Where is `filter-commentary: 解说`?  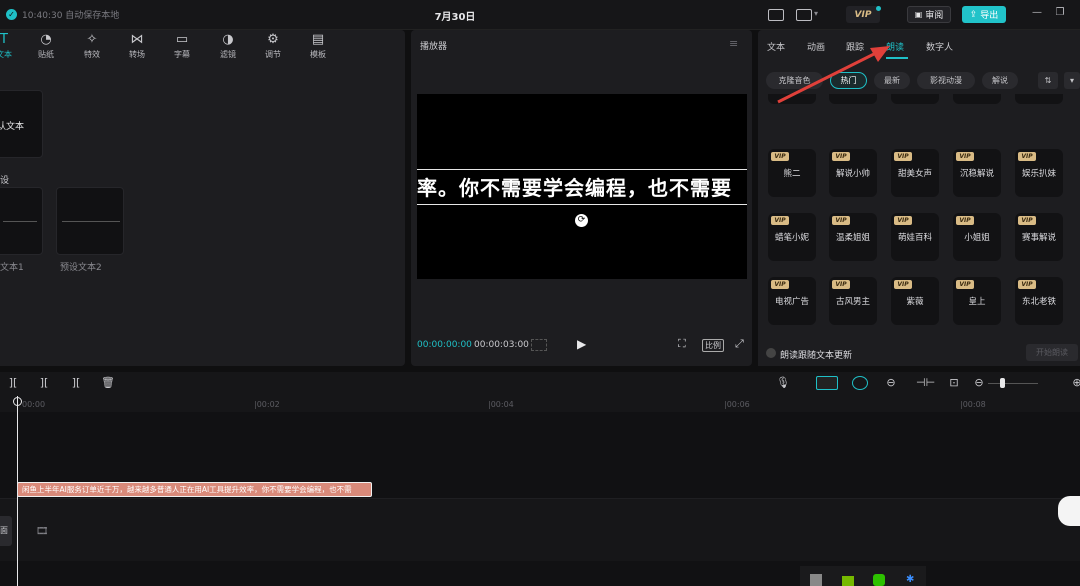
filter-commentary: 解说 is located at coordinates (1000, 80).